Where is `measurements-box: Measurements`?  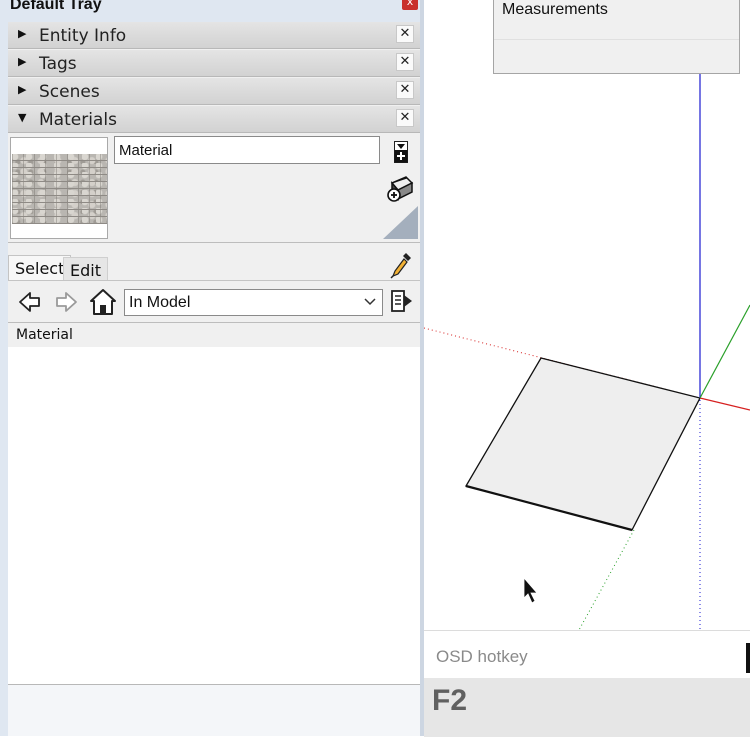 measurements-box: Measurements is located at coordinates (616, 37).